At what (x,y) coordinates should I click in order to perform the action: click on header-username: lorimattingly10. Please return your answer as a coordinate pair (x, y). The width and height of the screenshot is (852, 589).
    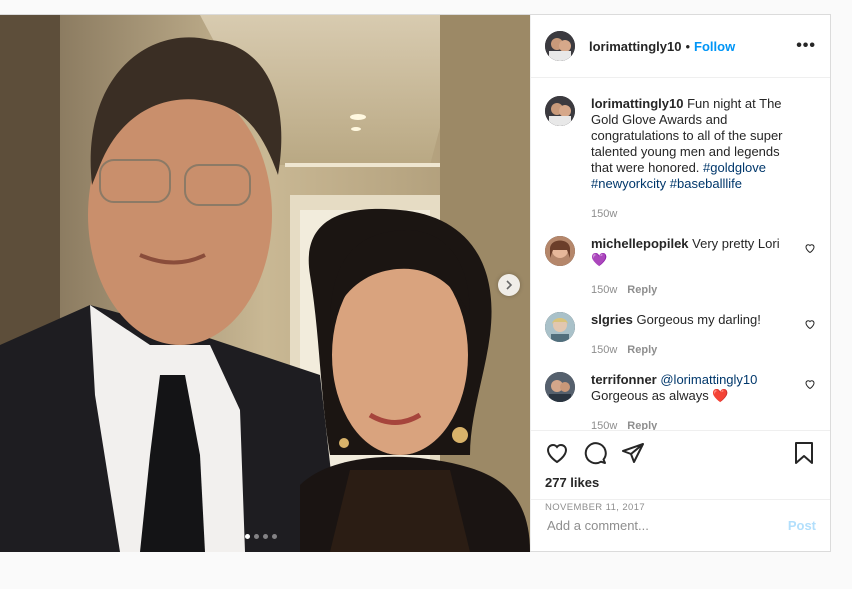
    Looking at the image, I should click on (635, 46).